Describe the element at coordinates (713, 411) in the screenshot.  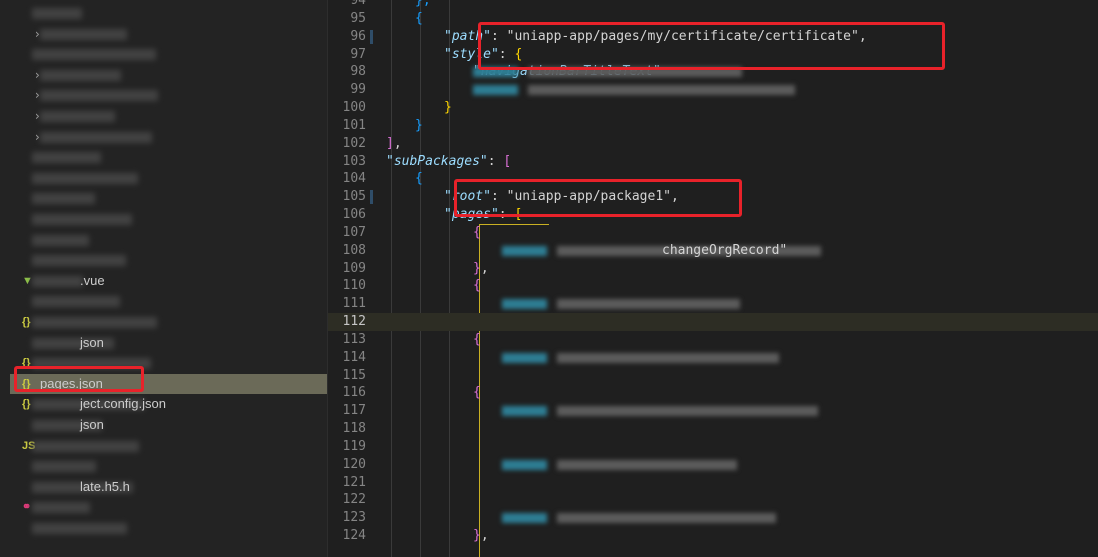
I see `code-line: 117` at that location.